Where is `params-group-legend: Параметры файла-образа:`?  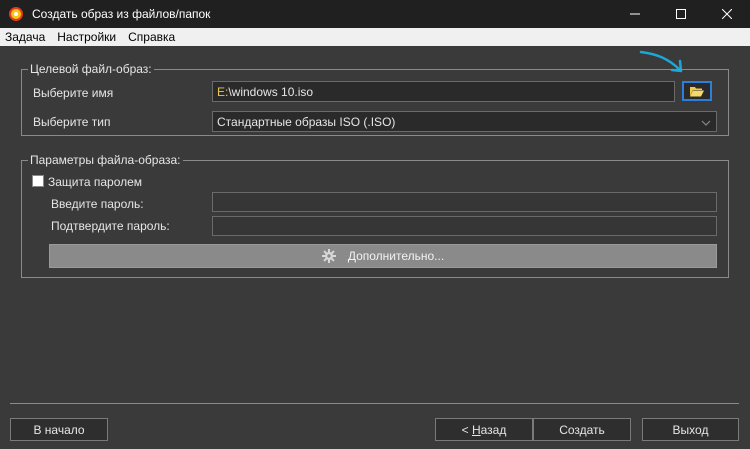
params-group-legend: Параметры файла-образа: is located at coordinates (105, 160).